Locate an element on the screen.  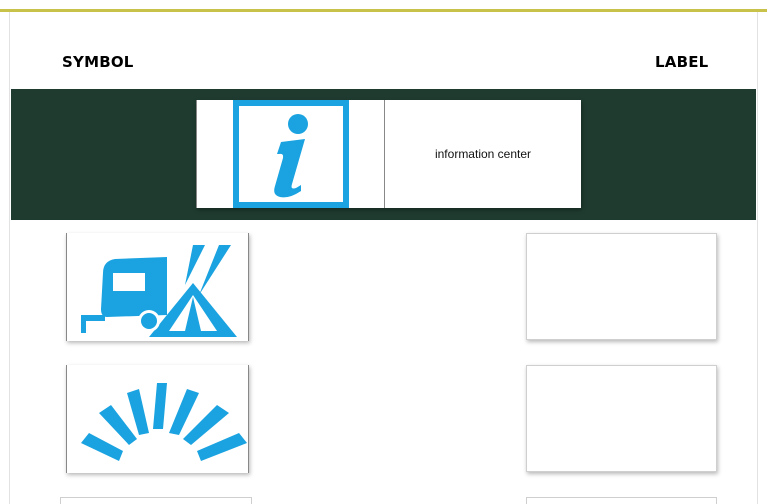
symbol-card is located at coordinates (156, 500).